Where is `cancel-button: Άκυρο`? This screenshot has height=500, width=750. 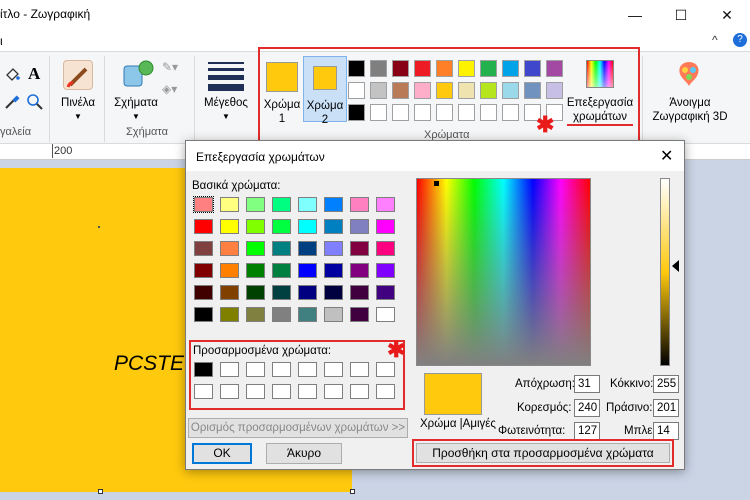 cancel-button: Άκυρο is located at coordinates (304, 453).